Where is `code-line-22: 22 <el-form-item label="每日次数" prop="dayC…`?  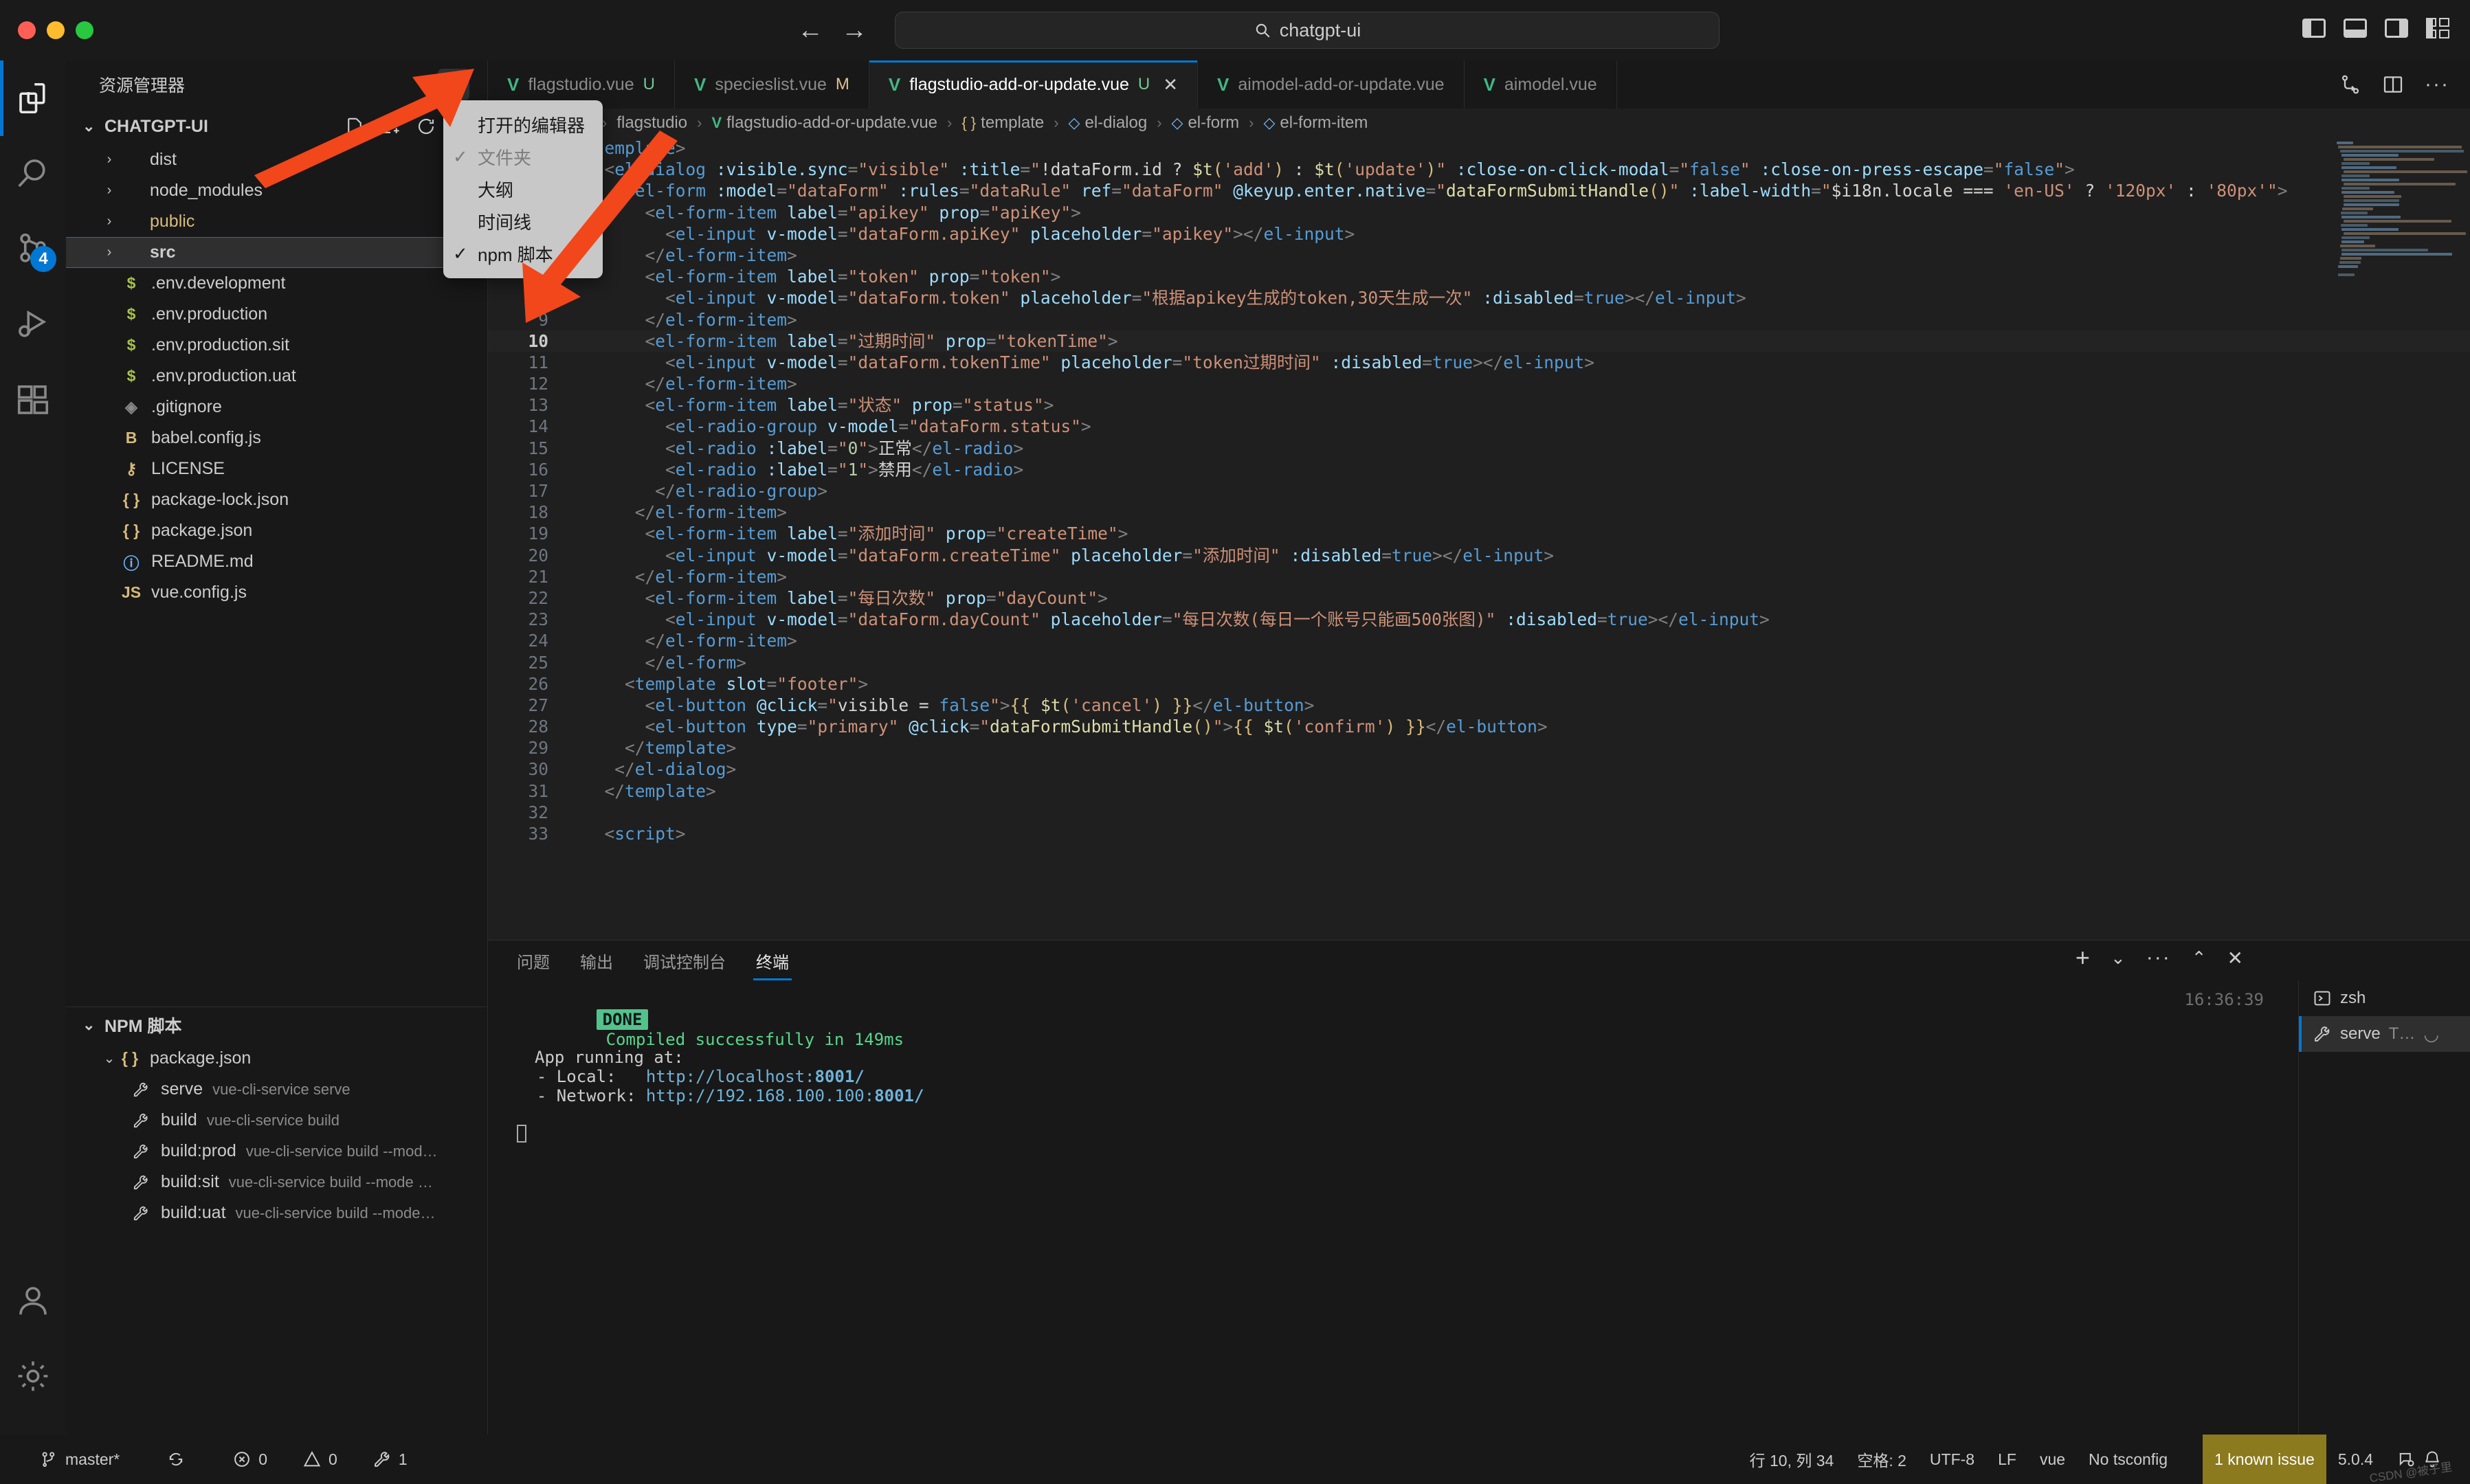 code-line-22: 22 <el-form-item label="每日次数" prop="dayC… is located at coordinates (1479, 598).